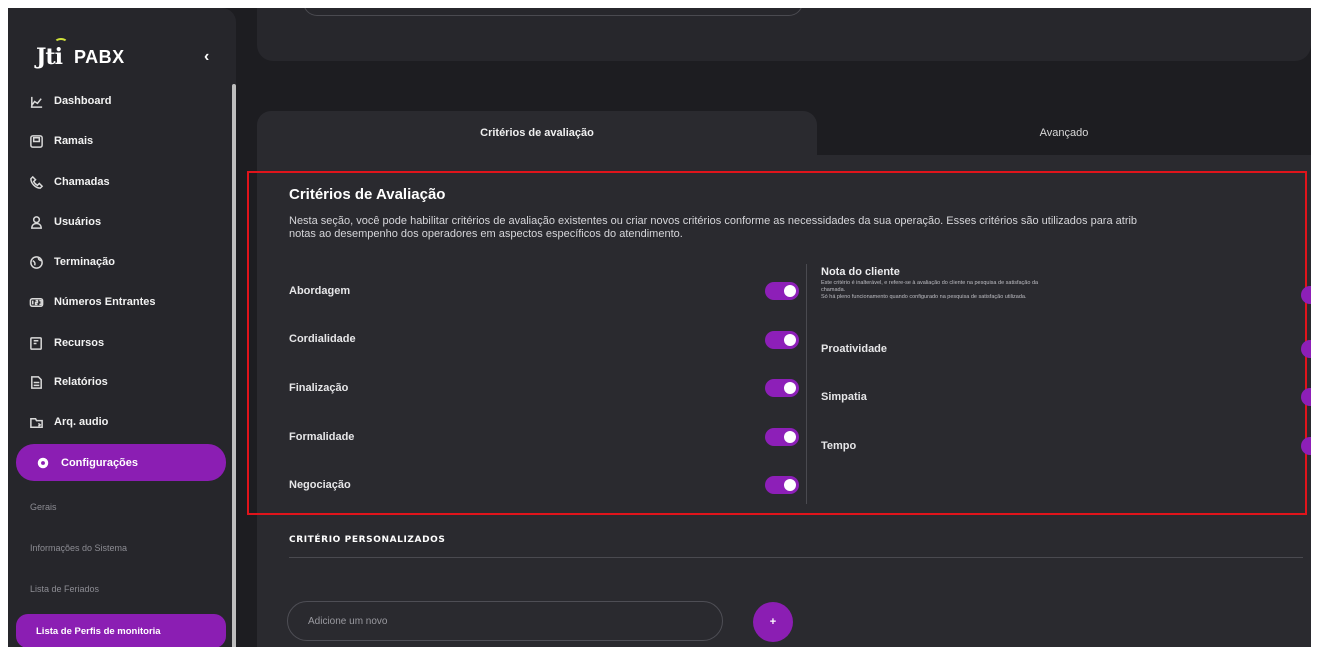  What do you see at coordinates (100, 462) in the screenshot?
I see `sidebar-item-label: Configurações` at bounding box center [100, 462].